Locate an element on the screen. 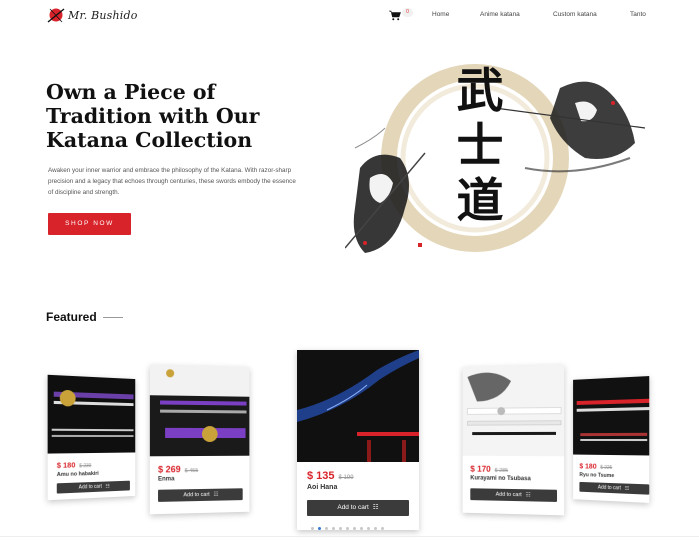 The width and height of the screenshot is (699, 541). featured-heading: Featured is located at coordinates (84, 317).